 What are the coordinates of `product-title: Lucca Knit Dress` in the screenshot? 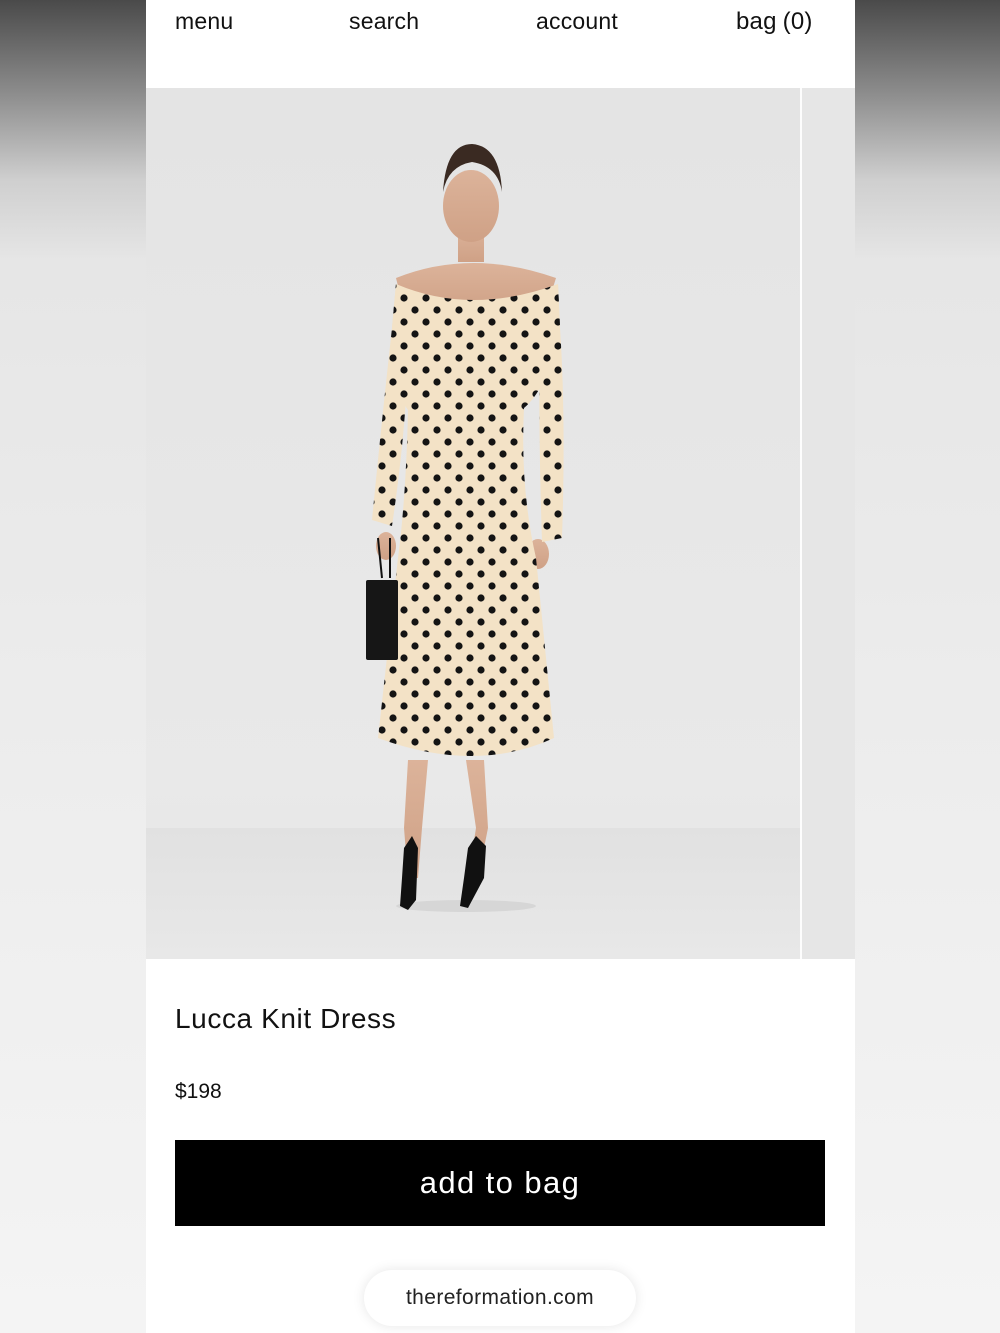 It's located at (286, 1018).